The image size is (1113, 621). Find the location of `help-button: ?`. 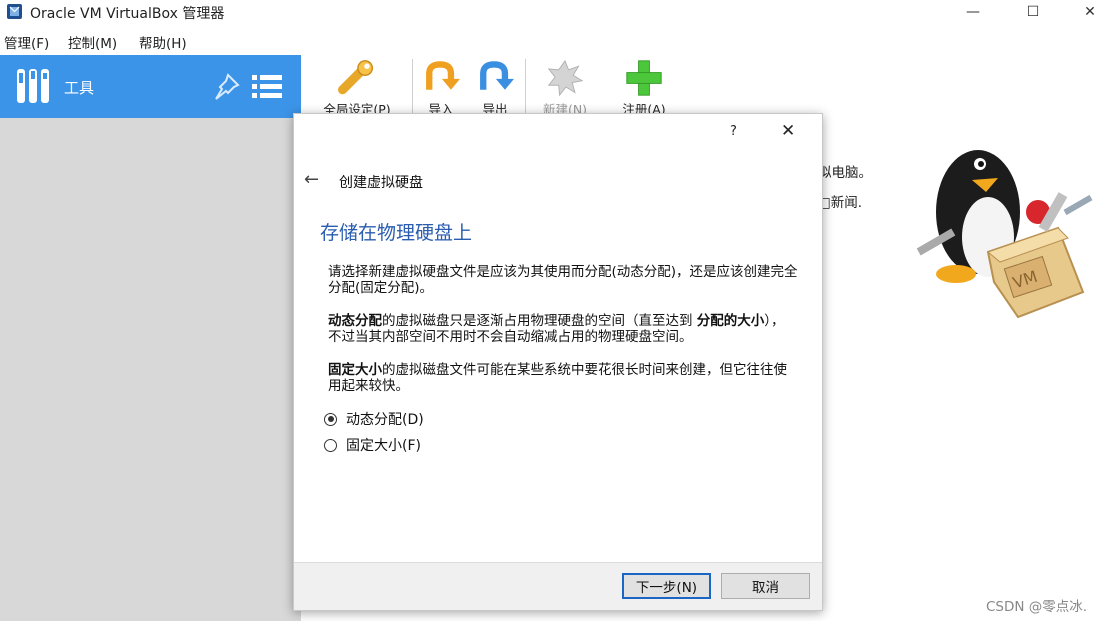

help-button: ? is located at coordinates (733, 131).